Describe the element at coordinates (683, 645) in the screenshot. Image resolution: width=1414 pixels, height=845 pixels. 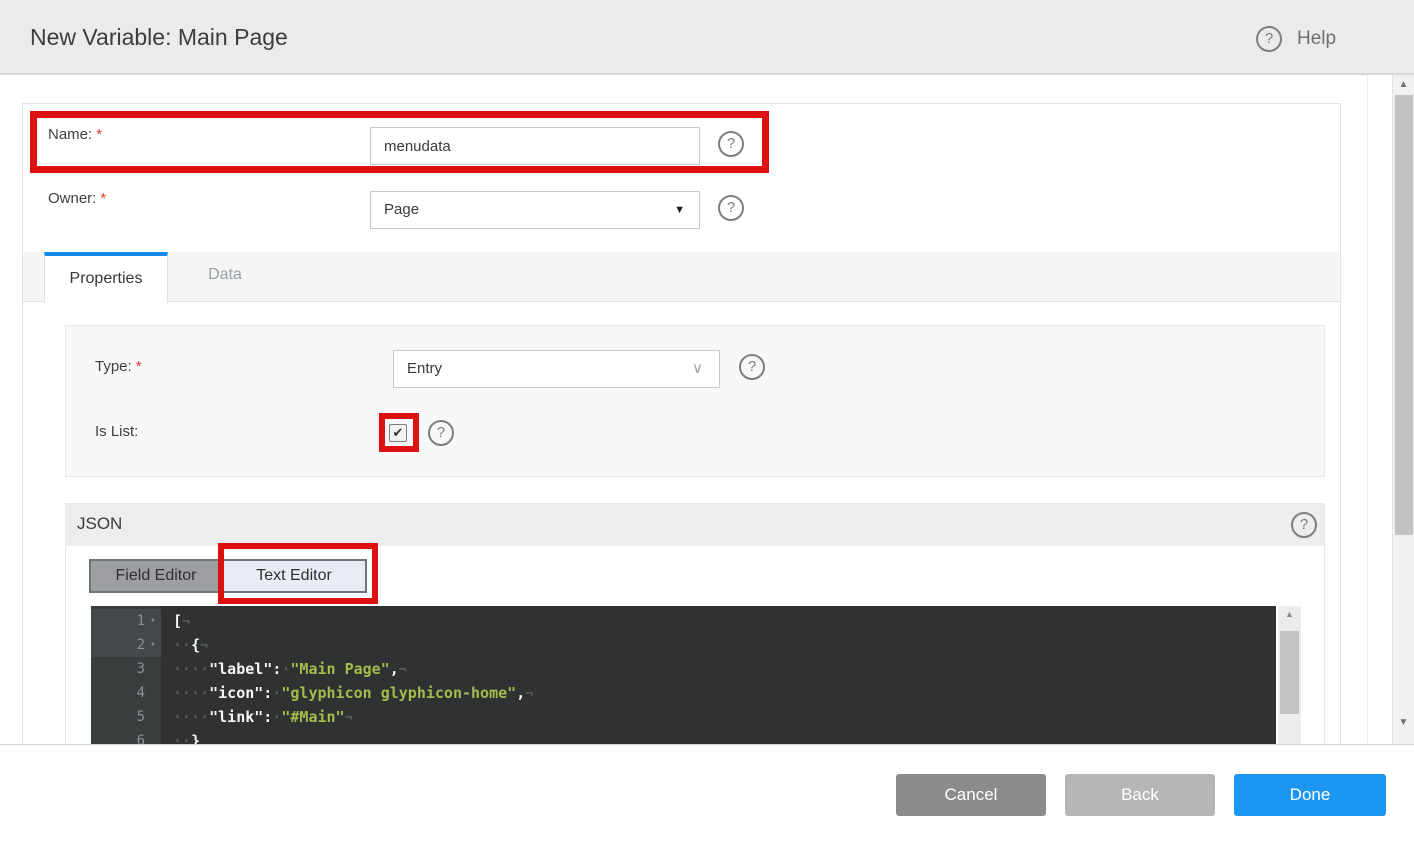
I see `code-line: 2 ▾ ··{¬` at that location.